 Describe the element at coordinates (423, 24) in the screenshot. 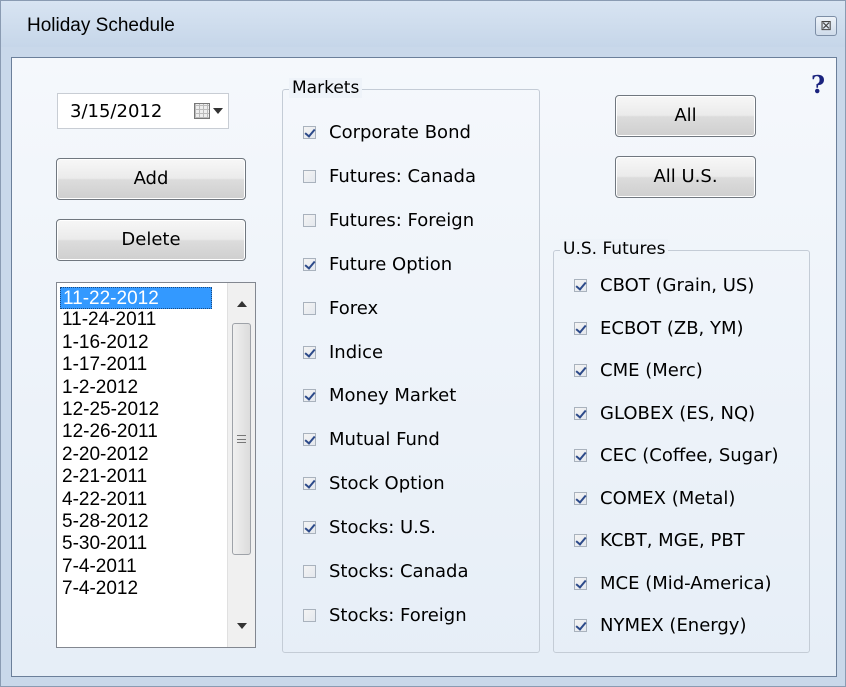

I see `title-bar: Holiday Schedule ⊠` at that location.